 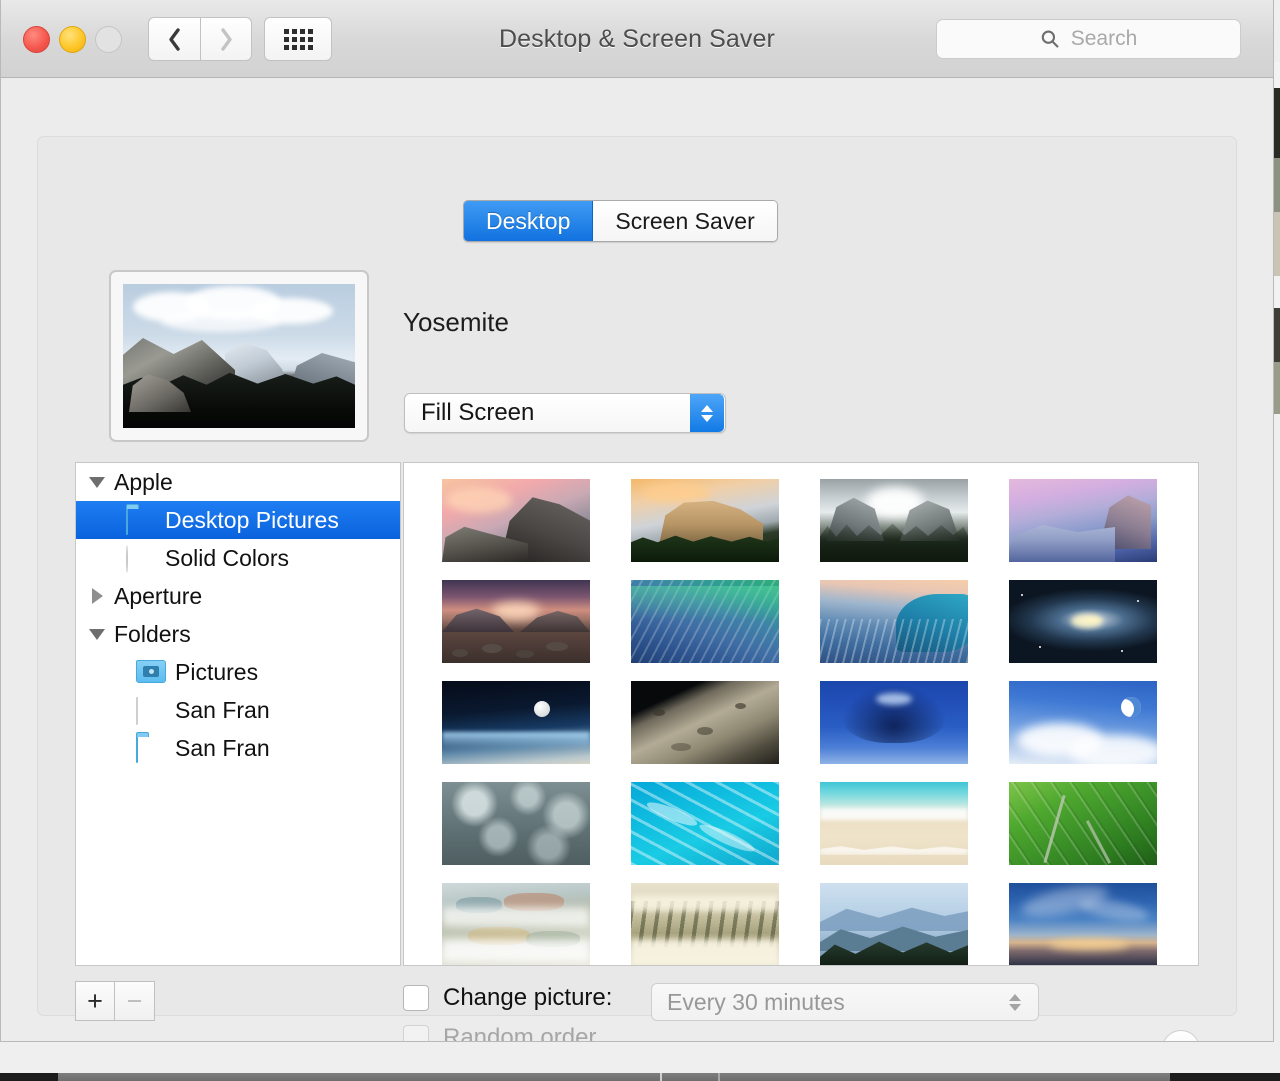 What do you see at coordinates (252, 519) in the screenshot?
I see `sidebar-label: Desktop Pictures` at bounding box center [252, 519].